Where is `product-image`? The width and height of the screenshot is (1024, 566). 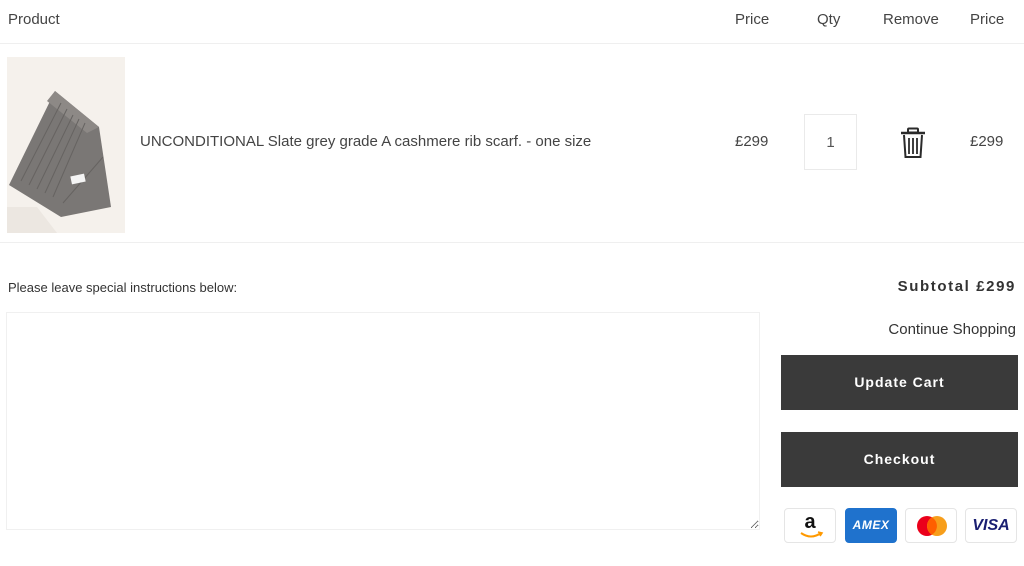 product-image is located at coordinates (66, 145).